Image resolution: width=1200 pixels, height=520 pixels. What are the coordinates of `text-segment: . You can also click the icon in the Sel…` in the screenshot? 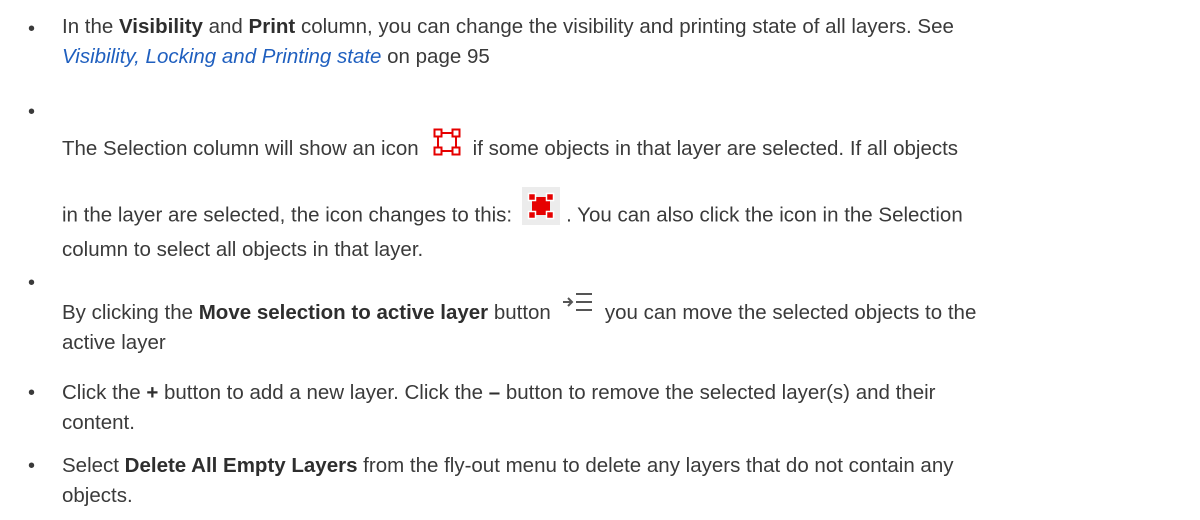 It's located at (764, 215).